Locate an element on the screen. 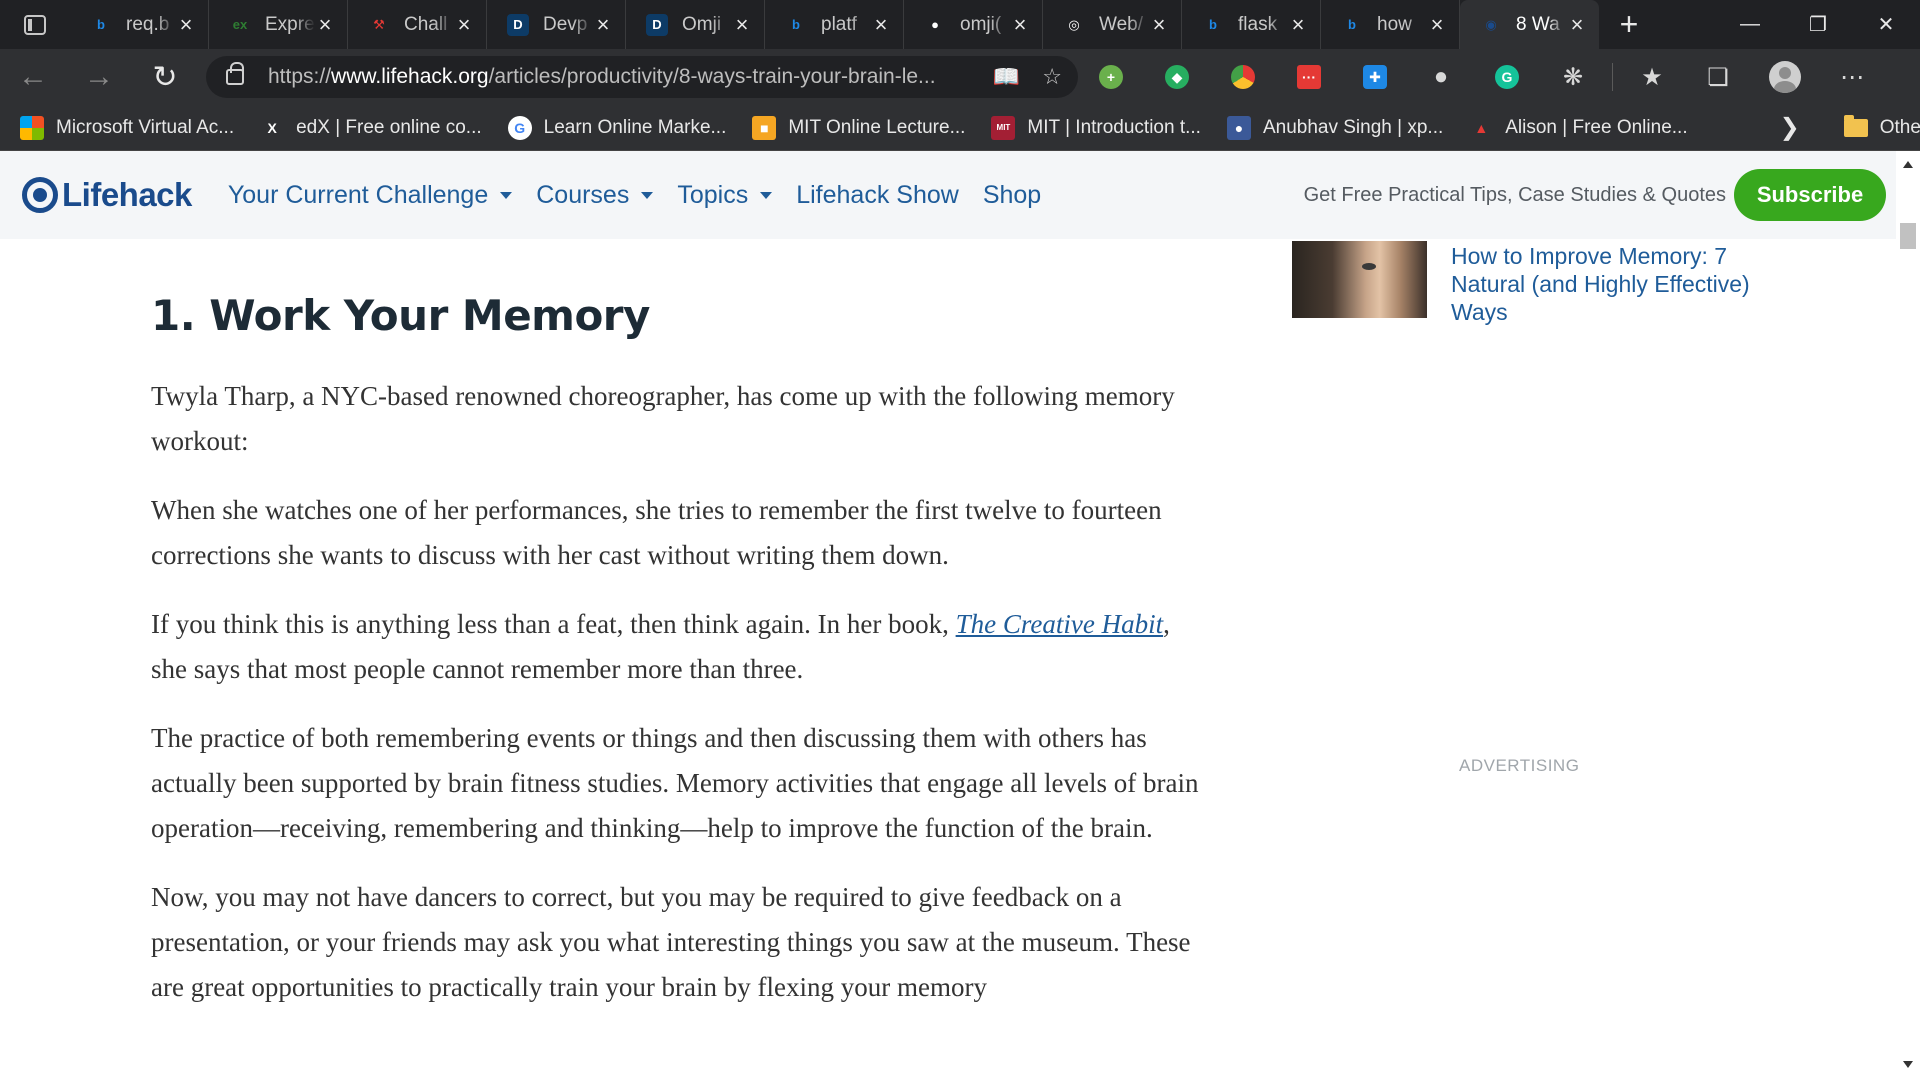 The image size is (1920, 1080). settings-menu-button: ⋯ is located at coordinates (1852, 77).